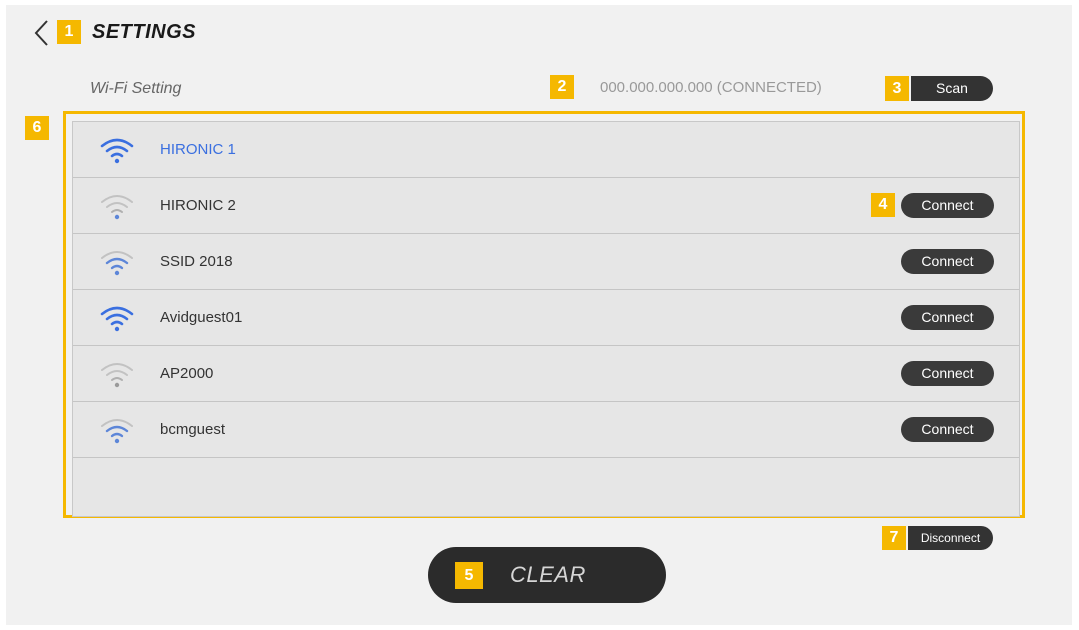 This screenshot has height=630, width=1079. I want to click on network-row-ssid-2018: SSID 2018 Connect, so click(546, 262).